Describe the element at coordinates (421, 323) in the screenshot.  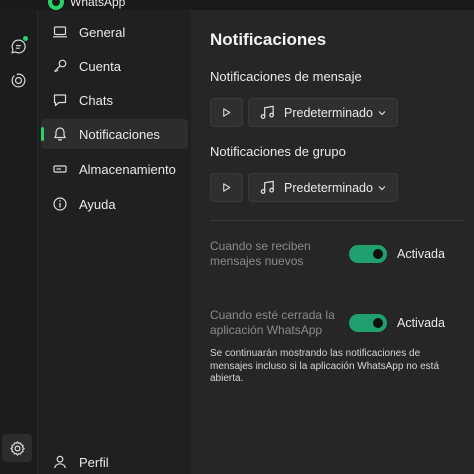
I see `app-closed-toggle-state: Activada` at that location.